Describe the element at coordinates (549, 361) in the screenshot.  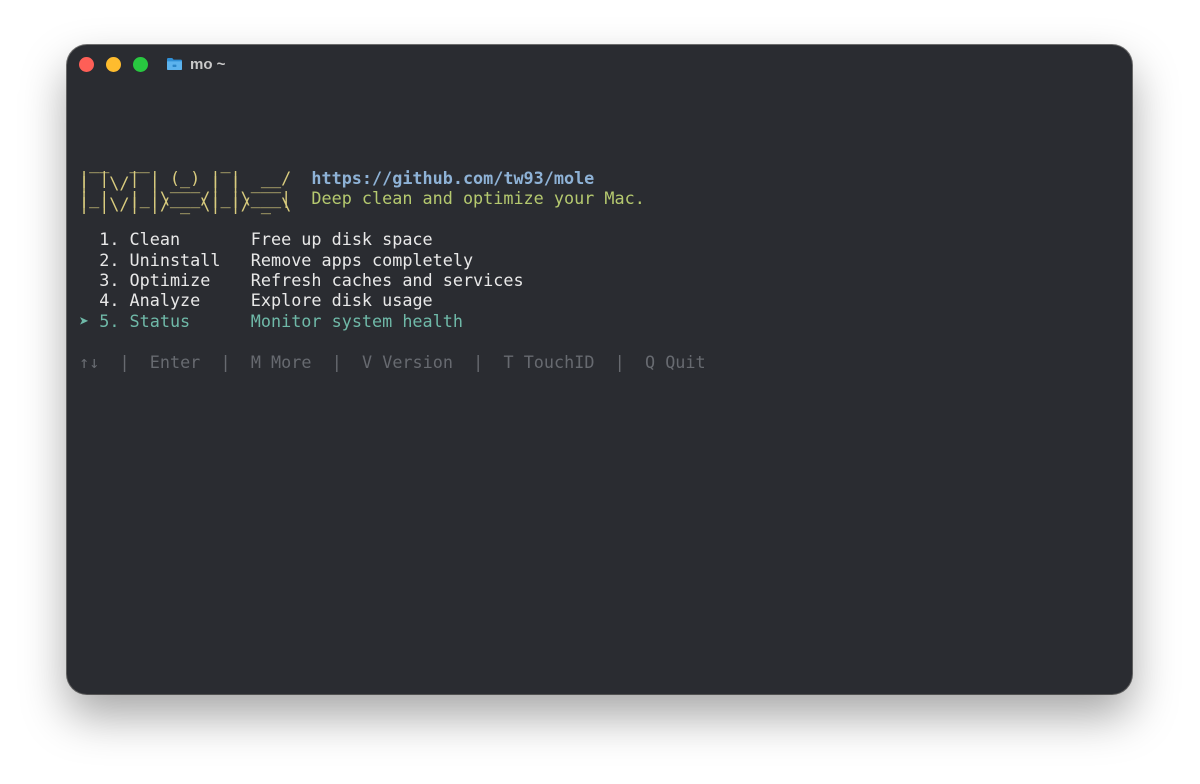
I see `touchid-key-hint: T TouchID` at that location.